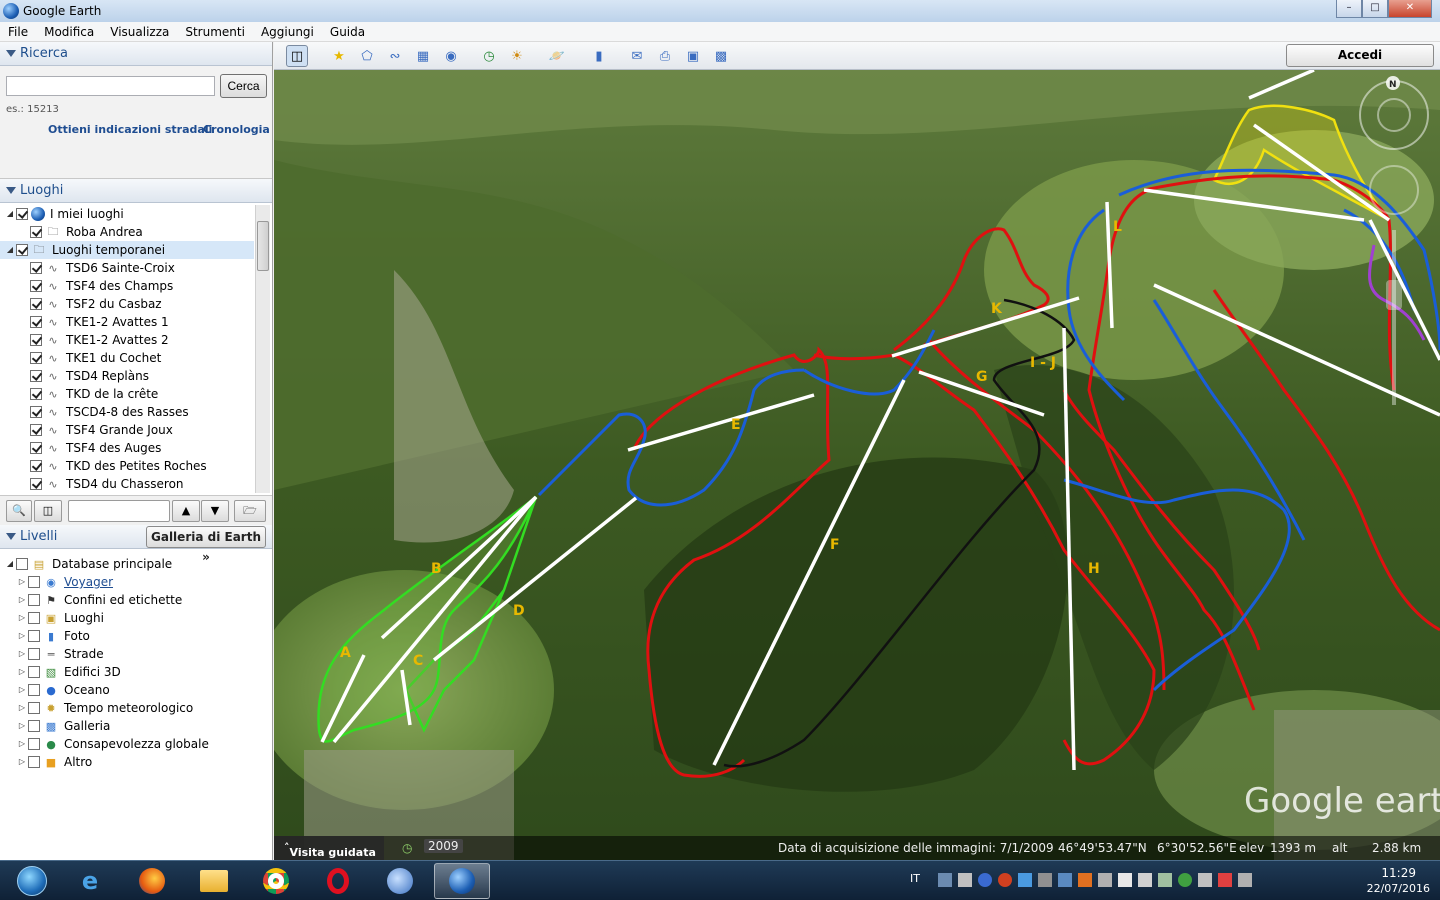 The image size is (1440, 900). What do you see at coordinates (127, 466) in the screenshot?
I see `places-item: ∿ TKD des Petites Roches` at bounding box center [127, 466].